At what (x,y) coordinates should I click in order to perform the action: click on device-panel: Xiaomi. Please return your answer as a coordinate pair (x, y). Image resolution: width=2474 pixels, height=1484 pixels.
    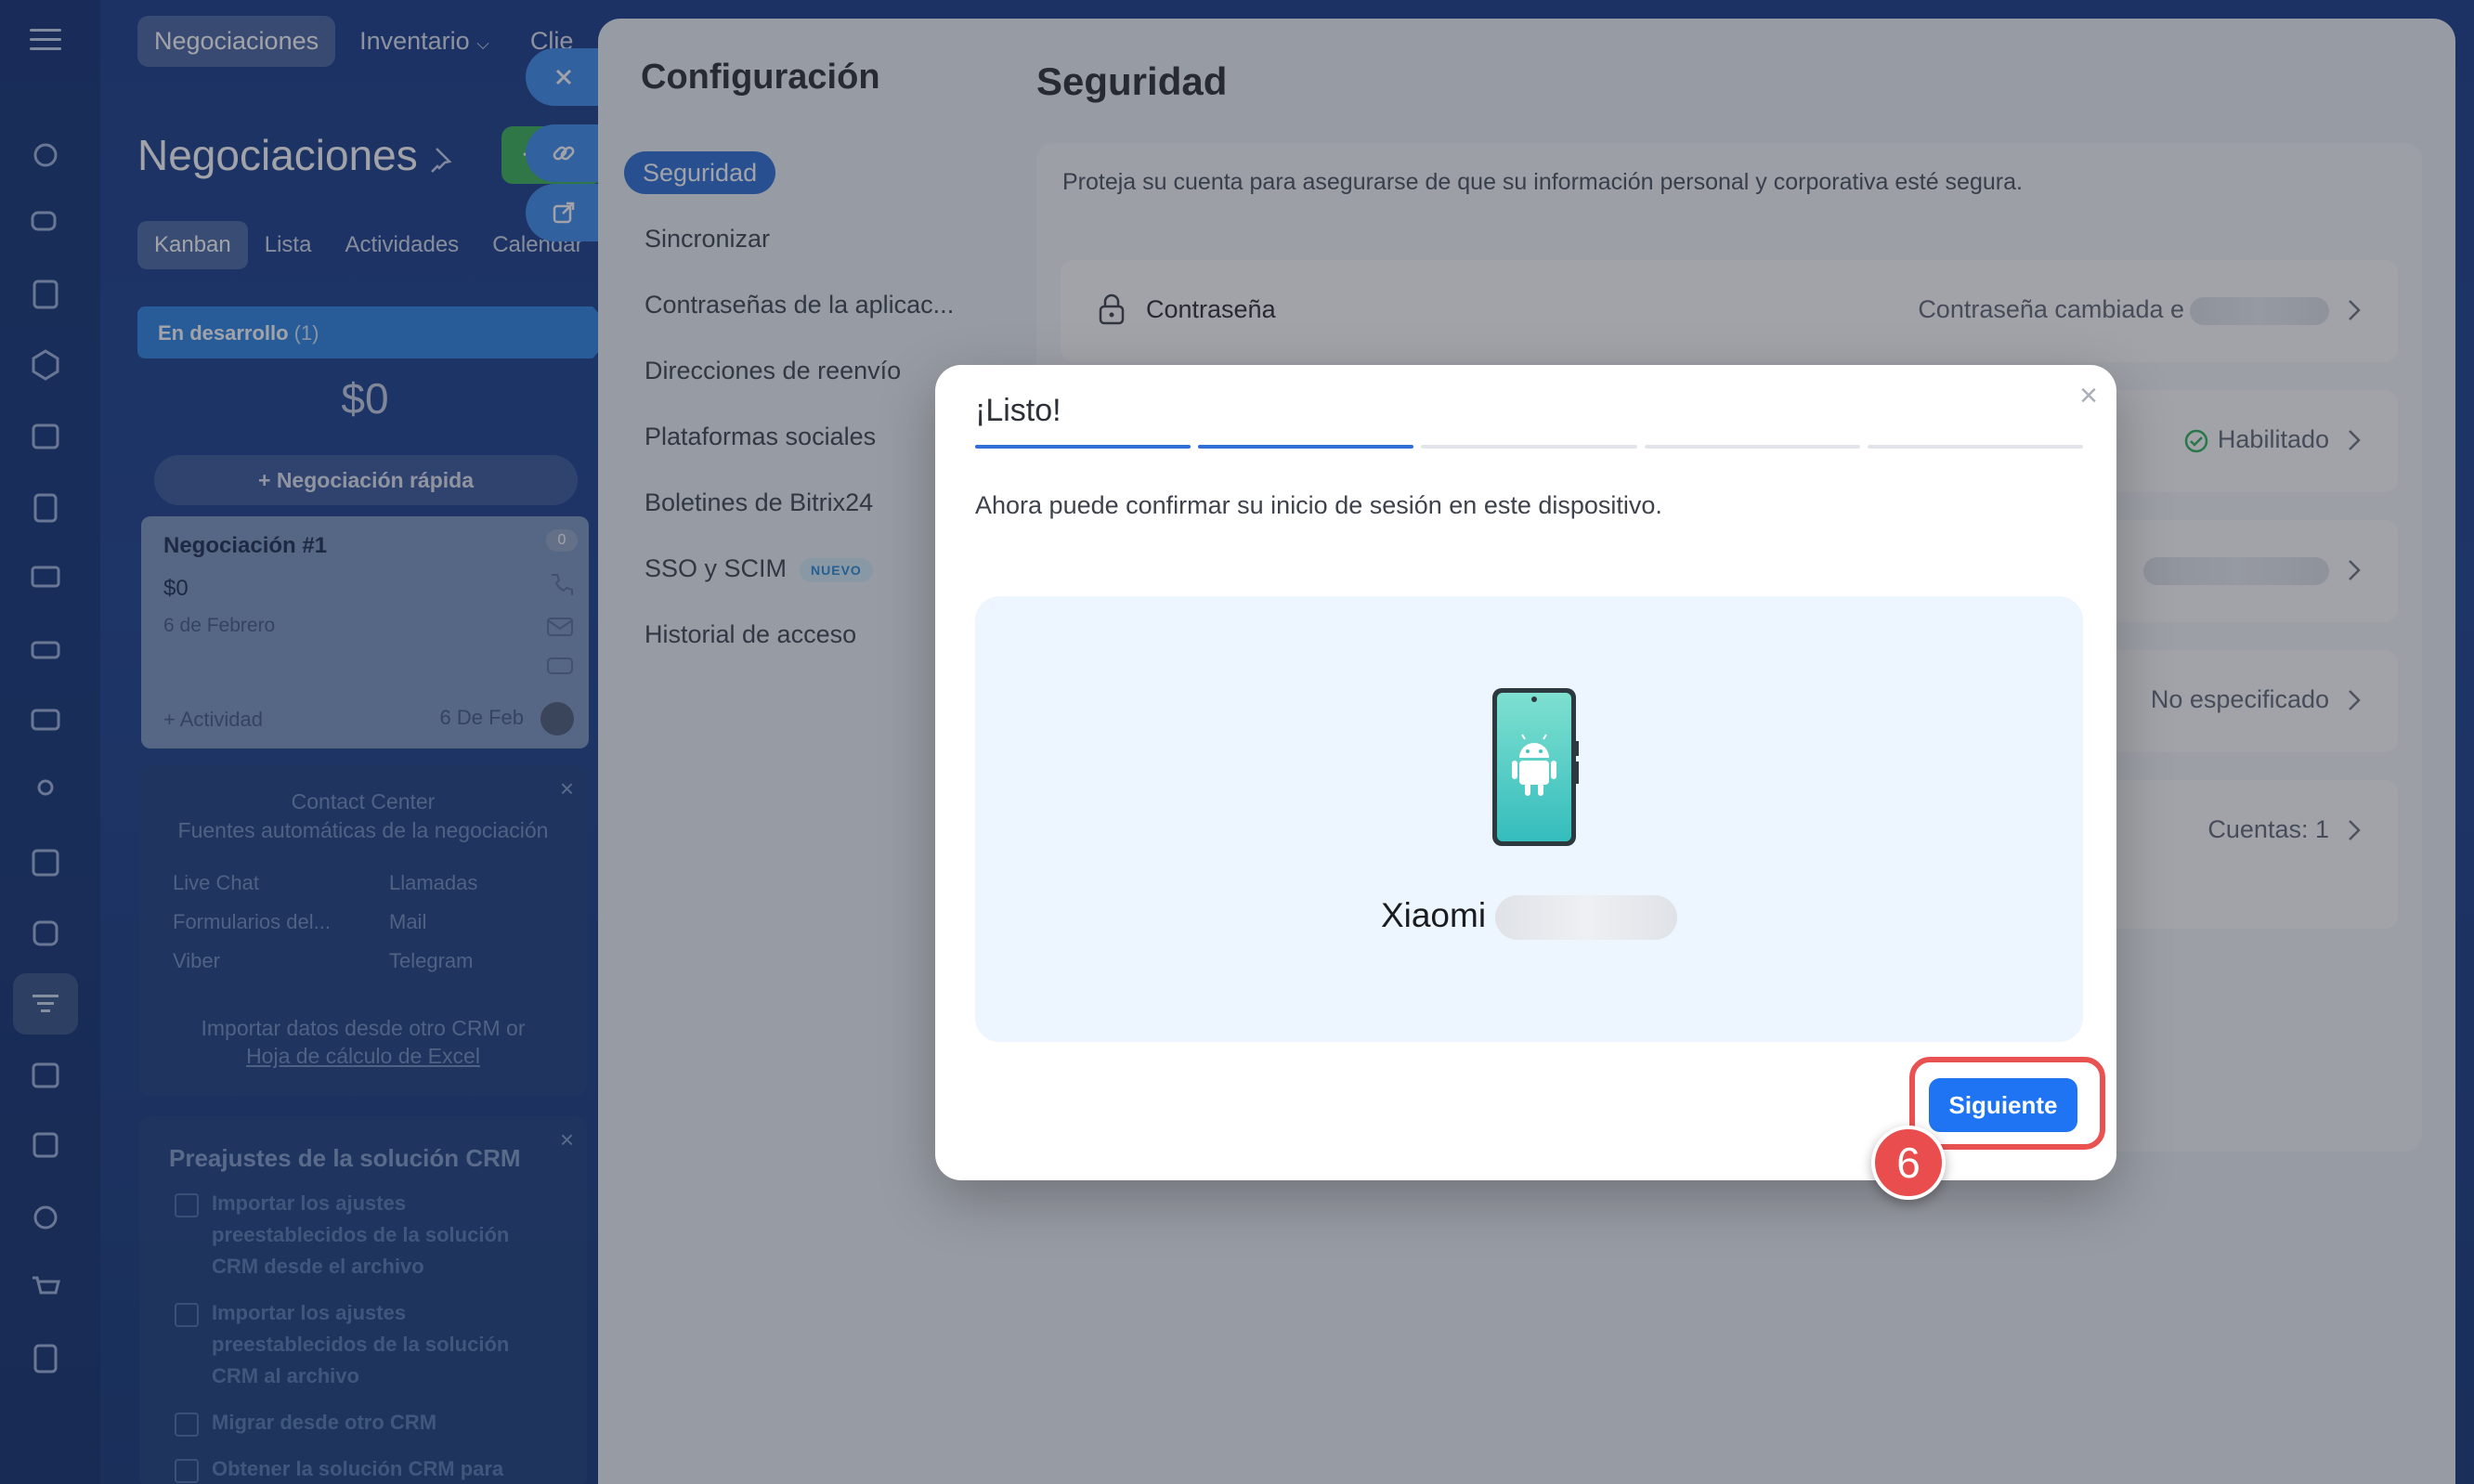
    Looking at the image, I should click on (1529, 819).